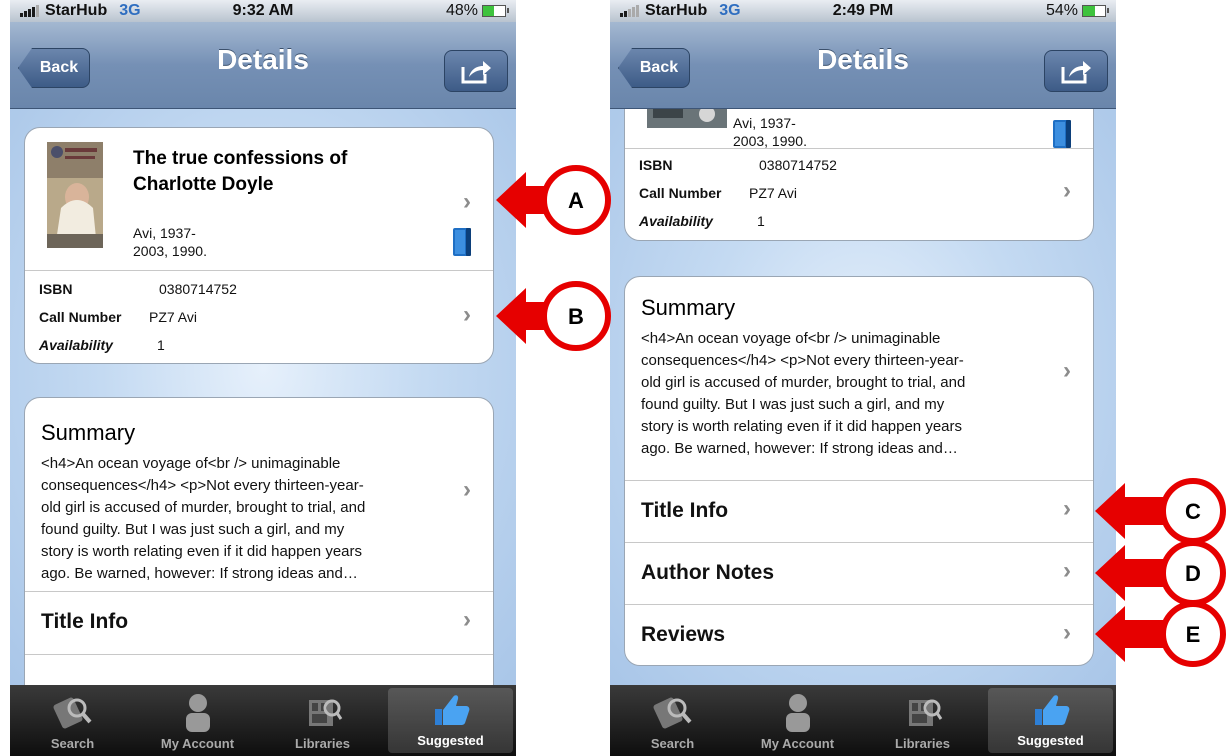 The height and width of the screenshot is (756, 1227). I want to click on author-line-2: 2003, 1990., so click(770, 141).